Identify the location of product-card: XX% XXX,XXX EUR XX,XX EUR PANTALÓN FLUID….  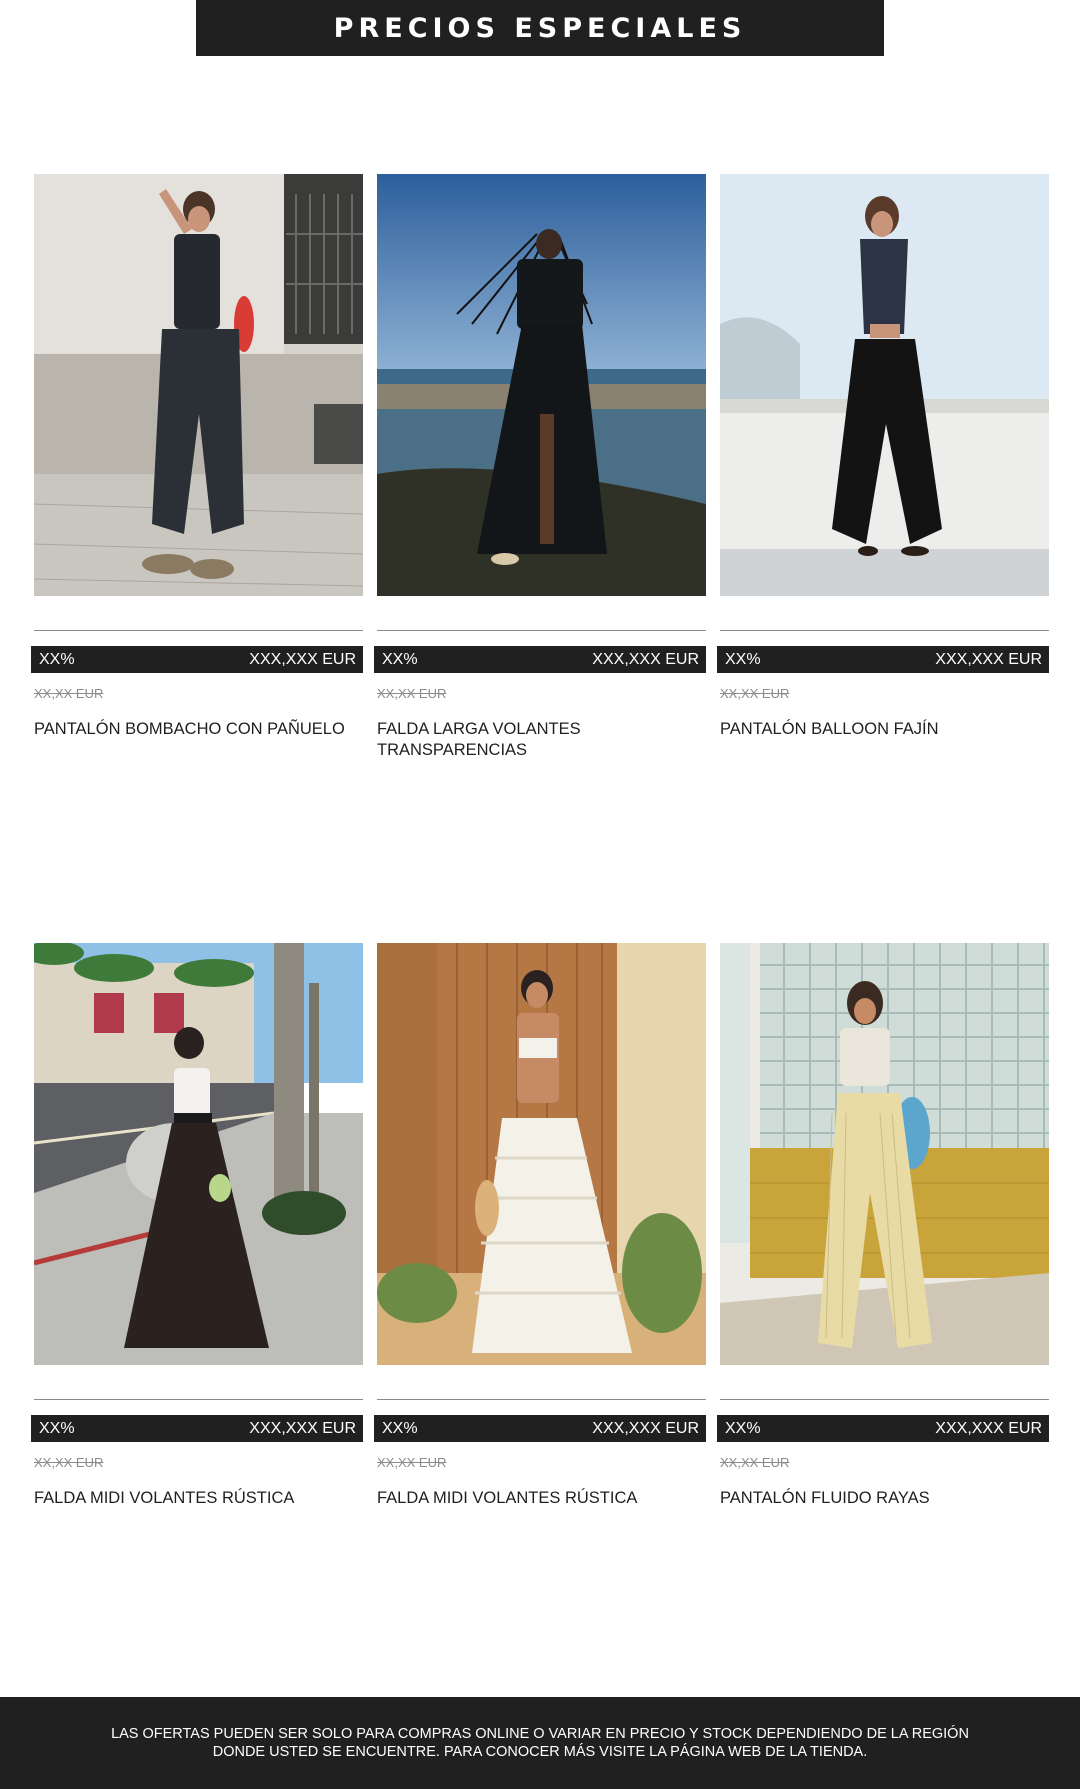
(883, 1327).